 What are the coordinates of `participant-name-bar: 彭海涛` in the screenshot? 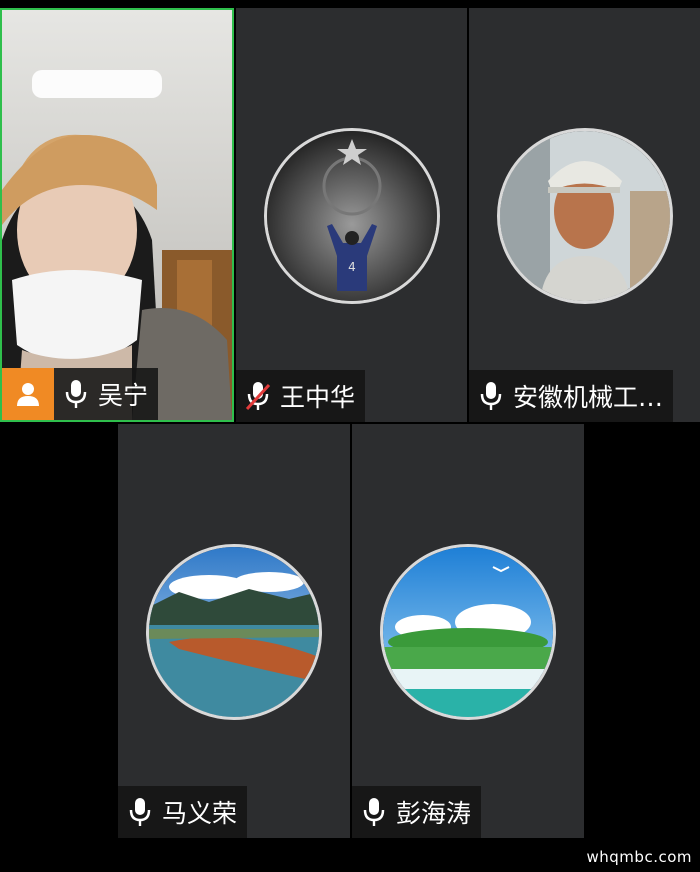 It's located at (417, 812).